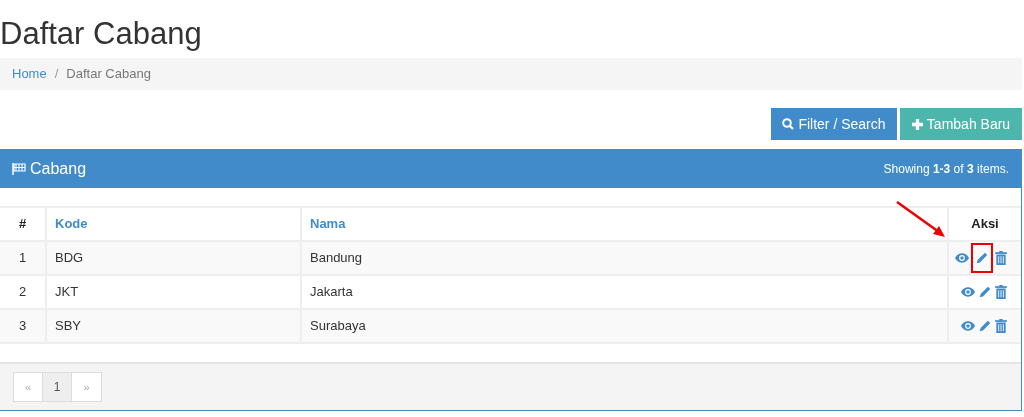  I want to click on plus-icon, so click(917, 124).